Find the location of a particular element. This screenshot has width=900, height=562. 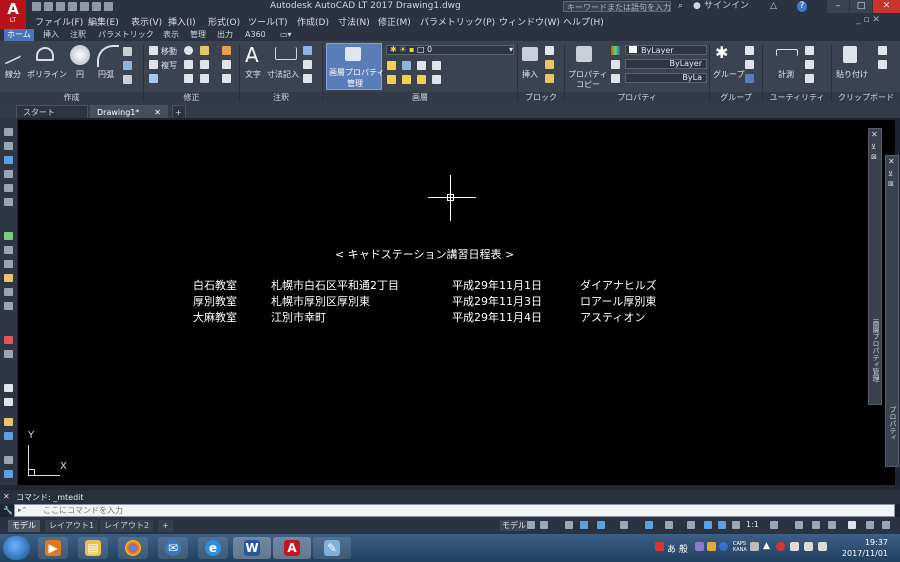

circle-tool-label: 円 is located at coordinates (80, 74).